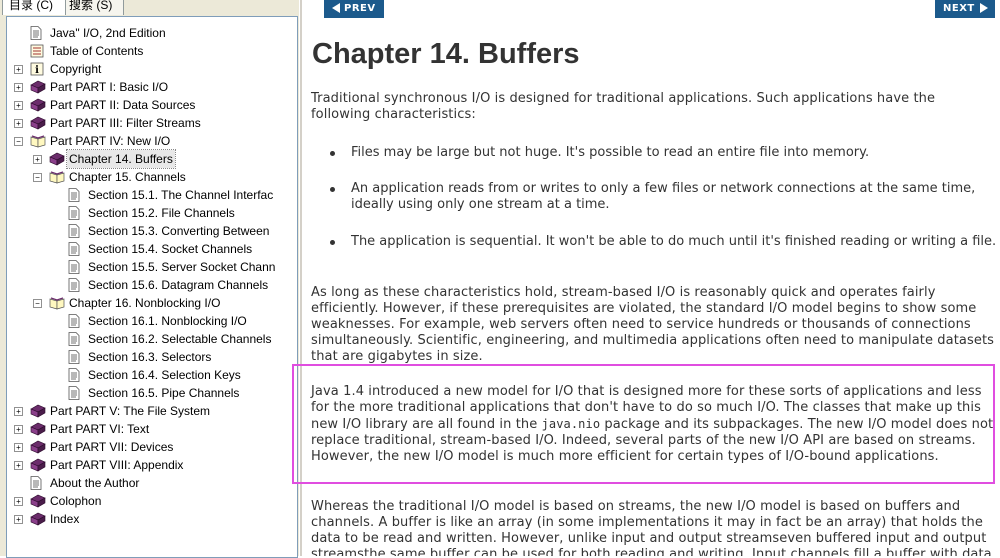  What do you see at coordinates (360, 8) in the screenshot?
I see `prev-label: PREV` at bounding box center [360, 8].